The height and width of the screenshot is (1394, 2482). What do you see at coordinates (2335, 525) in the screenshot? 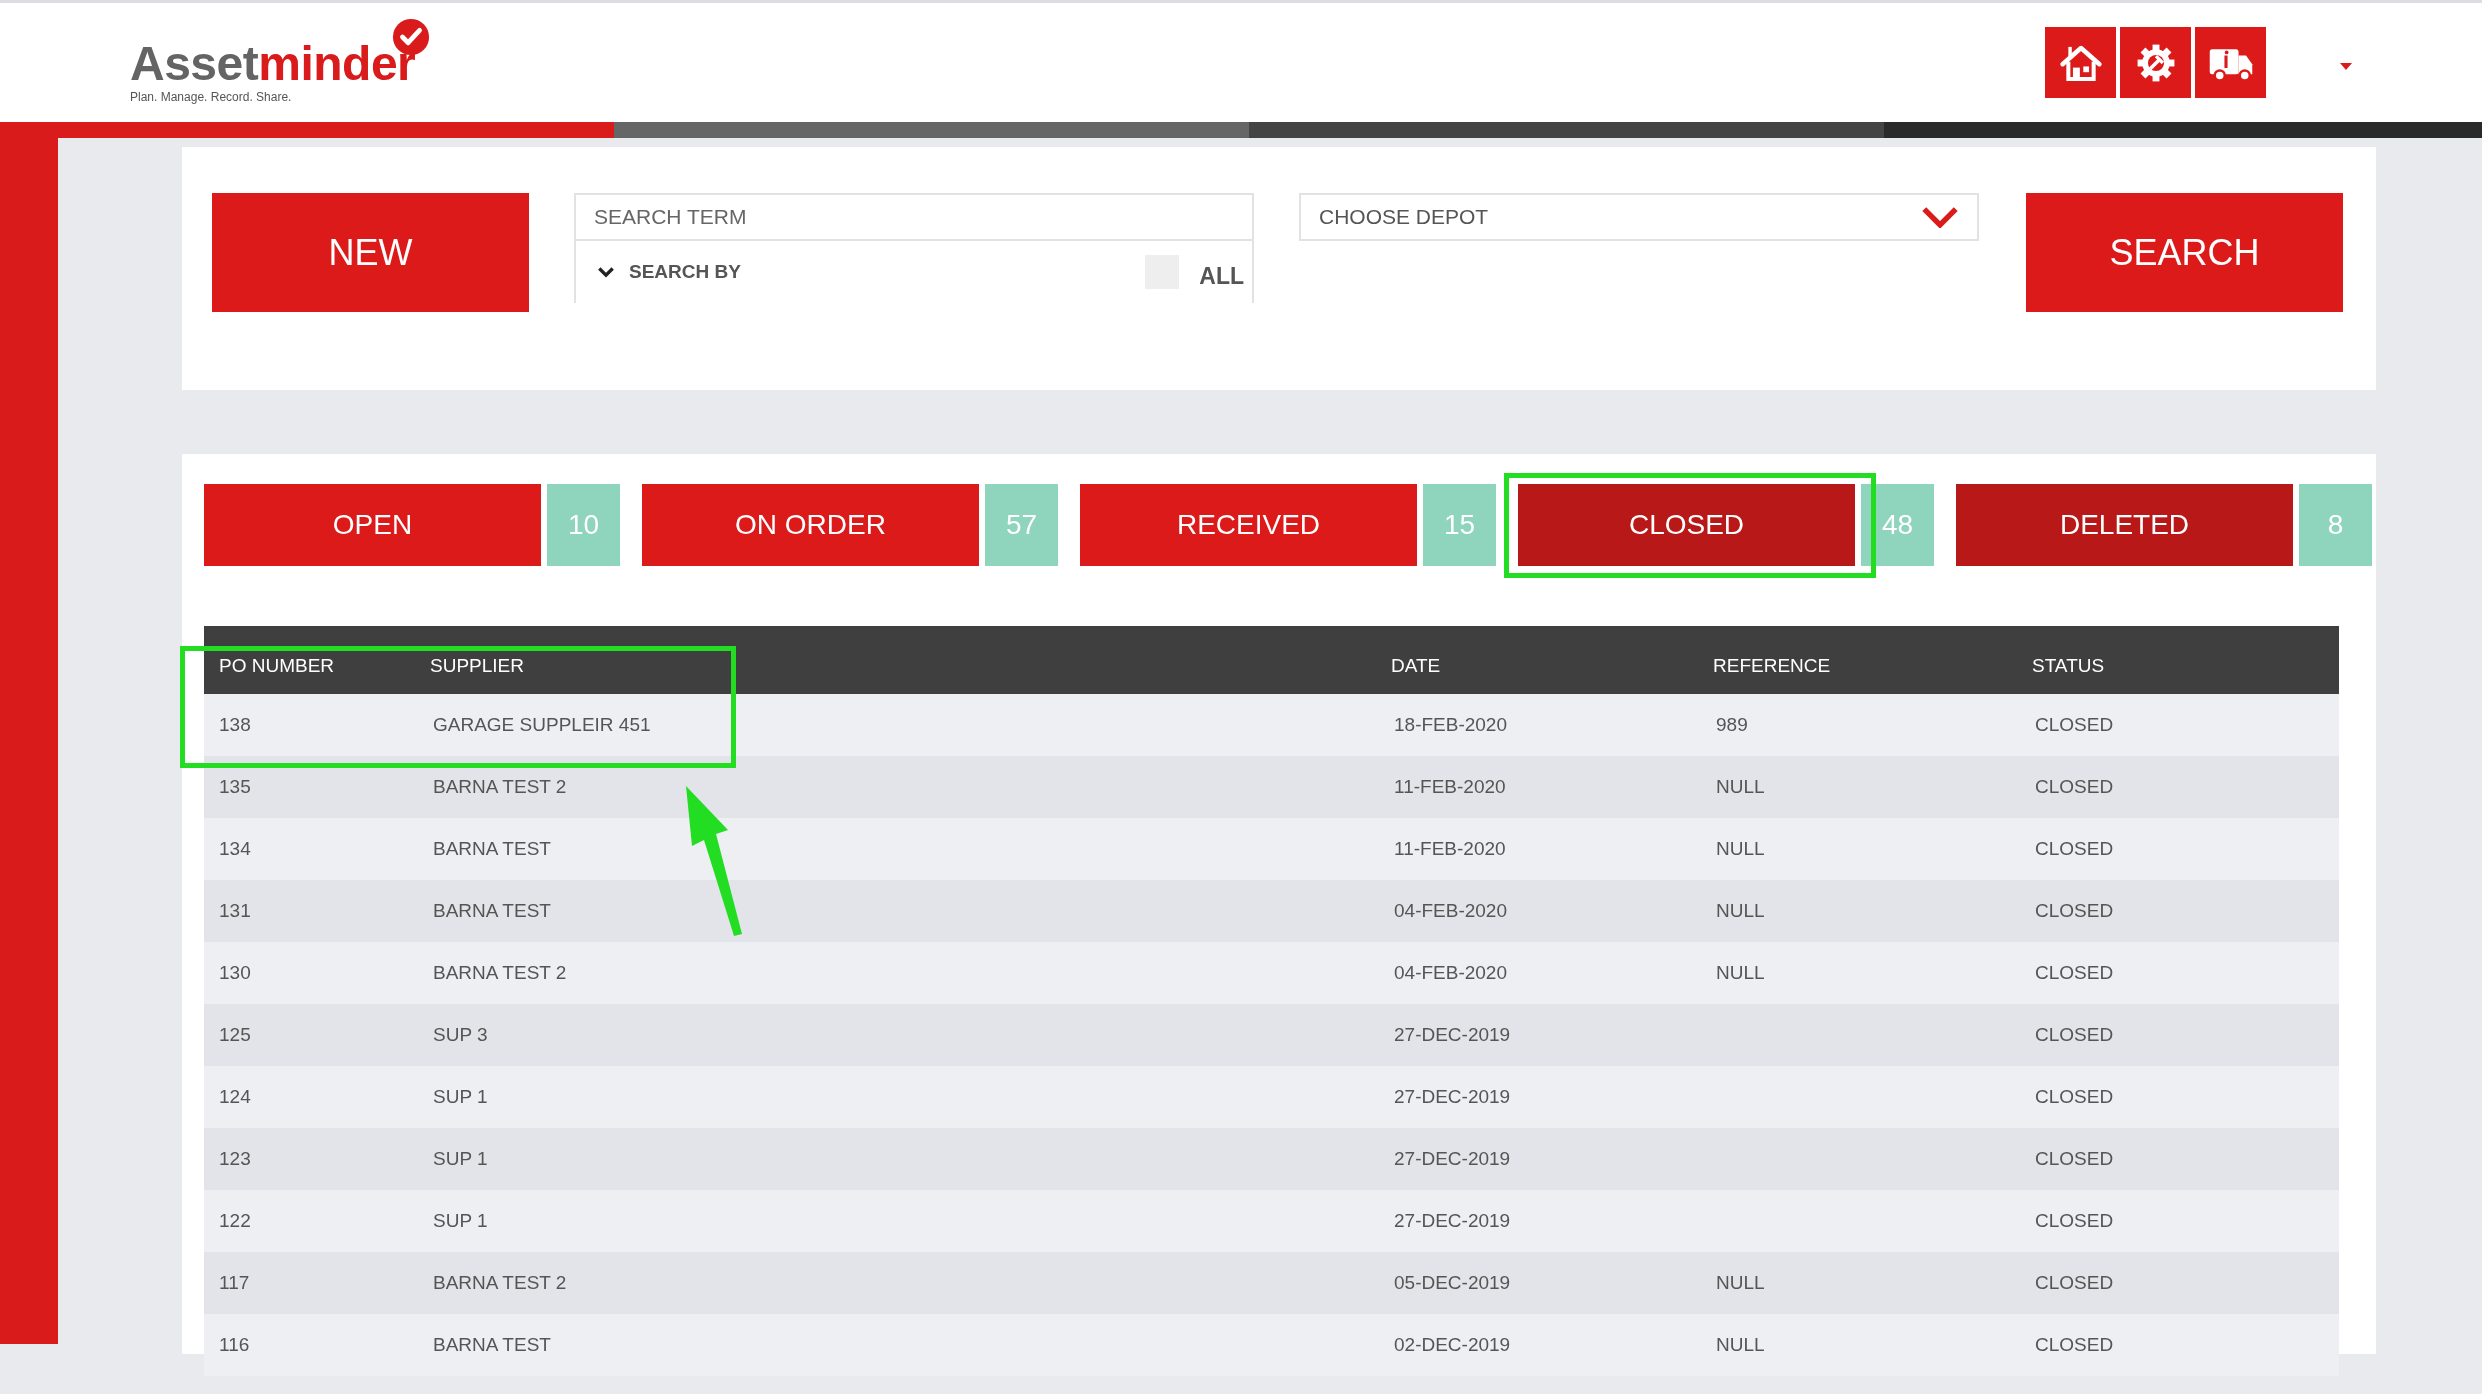
I see `count-badge: 8` at bounding box center [2335, 525].